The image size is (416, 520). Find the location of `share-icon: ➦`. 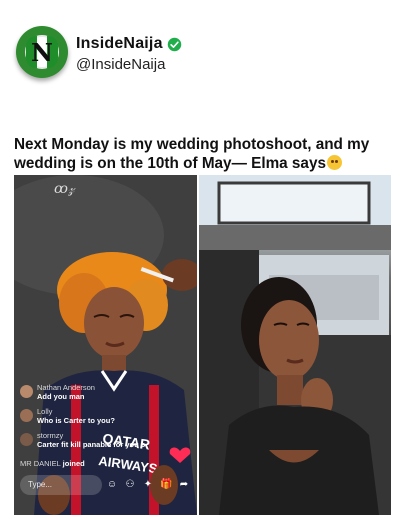

share-icon: ➦ is located at coordinates (184, 485).